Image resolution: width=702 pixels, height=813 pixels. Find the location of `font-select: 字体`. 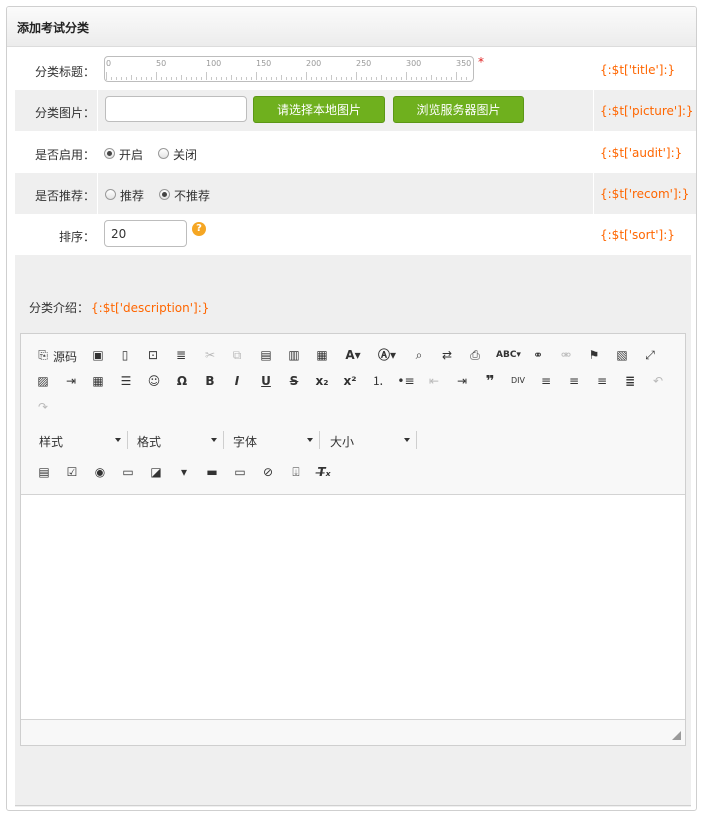

font-select: 字体 is located at coordinates (276, 440).